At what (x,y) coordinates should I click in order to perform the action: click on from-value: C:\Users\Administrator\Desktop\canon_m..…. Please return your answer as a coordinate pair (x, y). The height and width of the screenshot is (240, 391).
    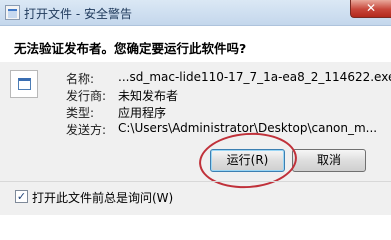
    Looking at the image, I should click on (248, 128).